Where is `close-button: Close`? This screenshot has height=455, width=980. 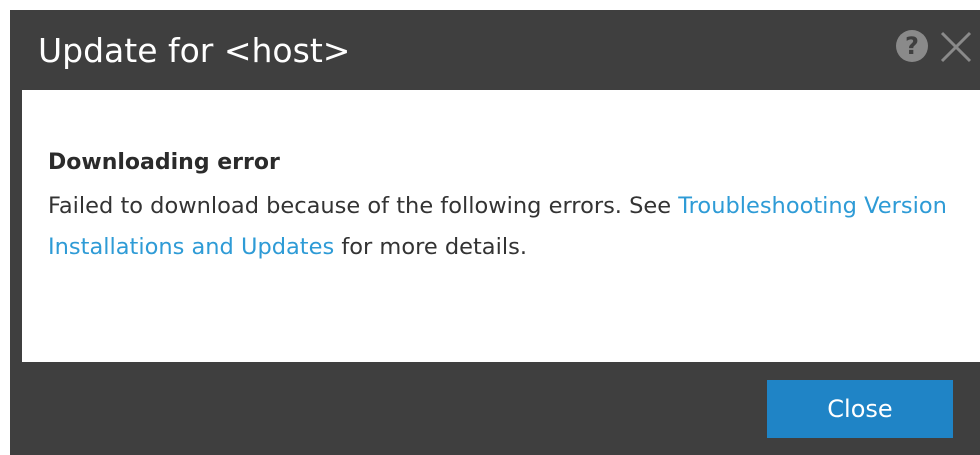 close-button: Close is located at coordinates (860, 409).